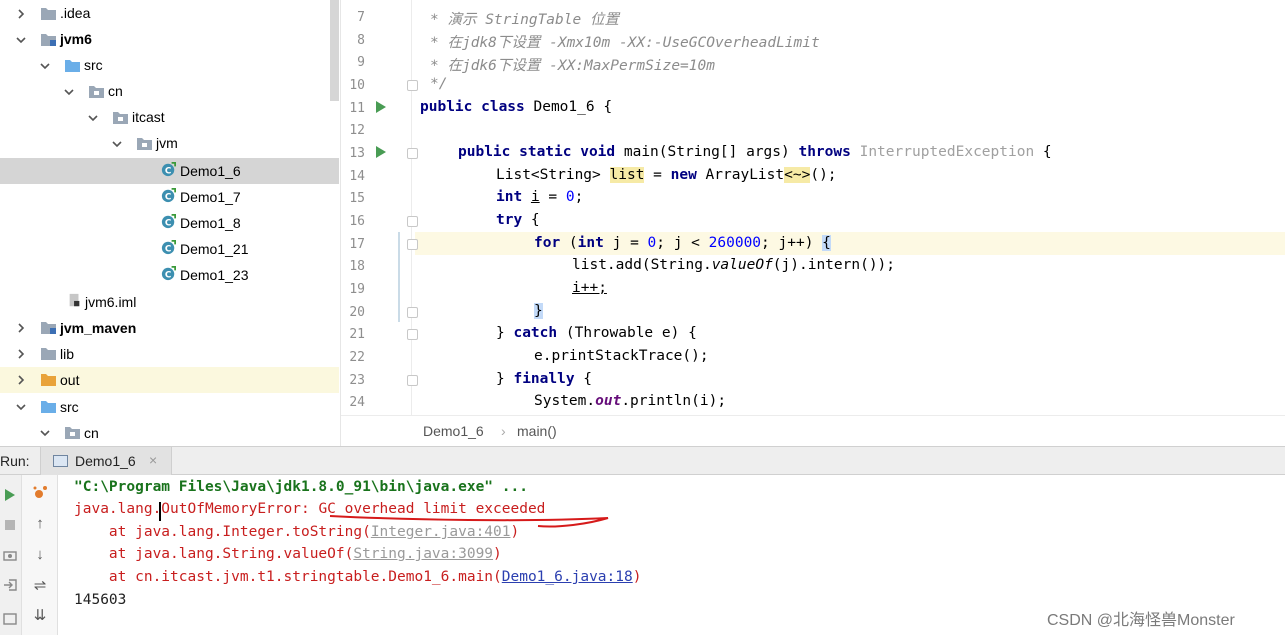 Image resolution: width=1285 pixels, height=635 pixels. What do you see at coordinates (10, 585) in the screenshot?
I see `login-icon` at bounding box center [10, 585].